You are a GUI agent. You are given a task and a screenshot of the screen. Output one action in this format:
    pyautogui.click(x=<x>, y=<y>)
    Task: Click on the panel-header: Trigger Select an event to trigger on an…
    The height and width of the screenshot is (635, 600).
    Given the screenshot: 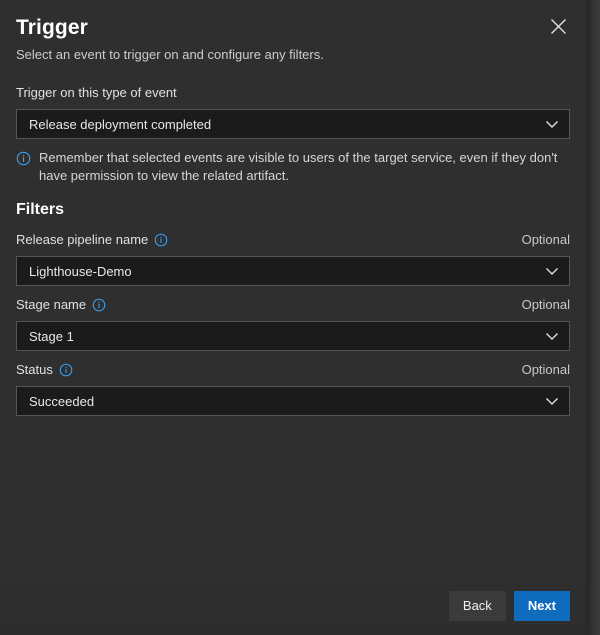 What is the action you would take?
    pyautogui.click(x=293, y=32)
    